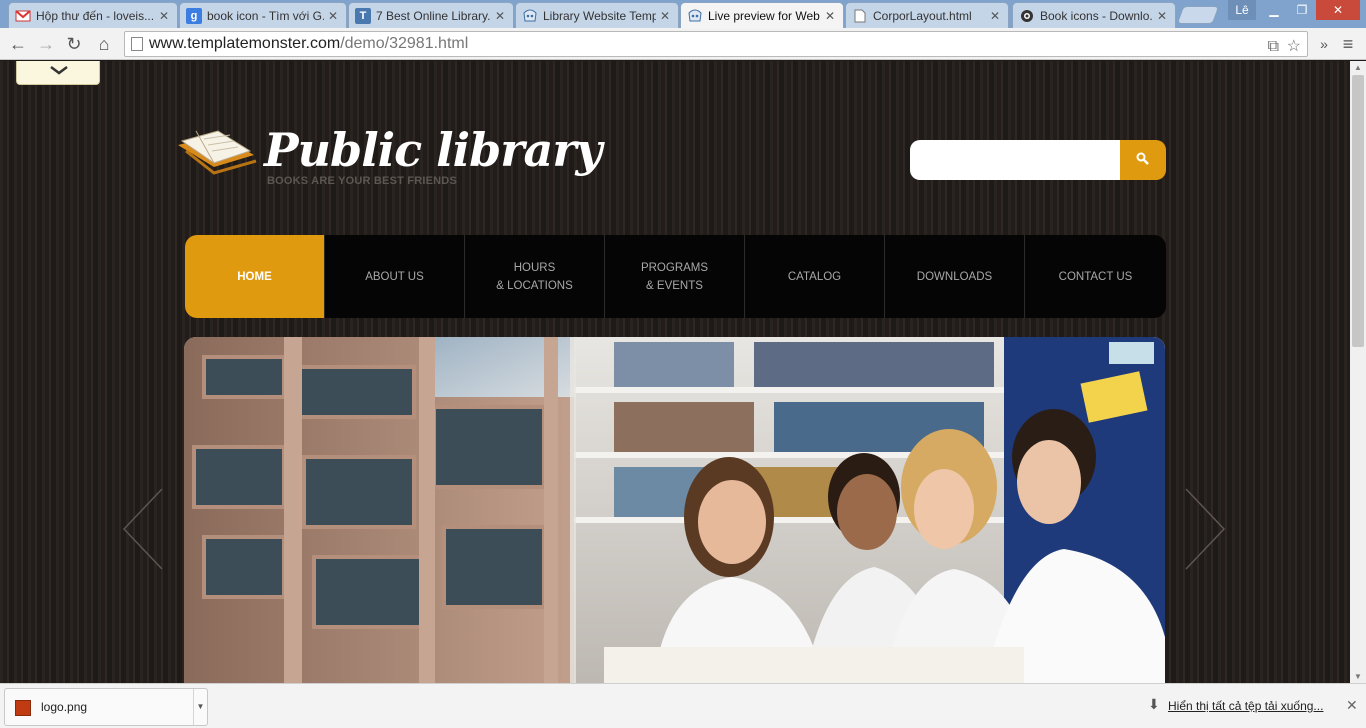  I want to click on menu-item-home: HOME, so click(255, 276).